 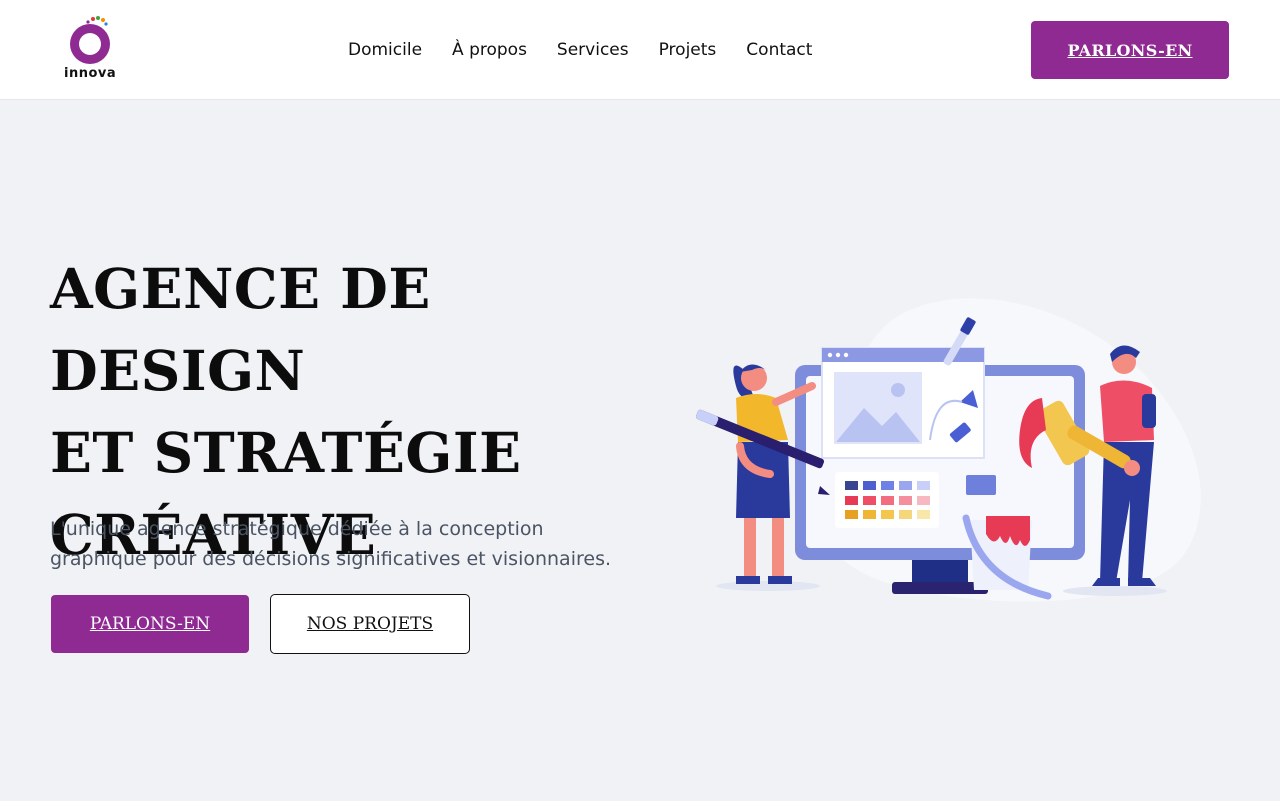 What do you see at coordinates (385, 50) in the screenshot?
I see `nav-item-domicile: Domicile` at bounding box center [385, 50].